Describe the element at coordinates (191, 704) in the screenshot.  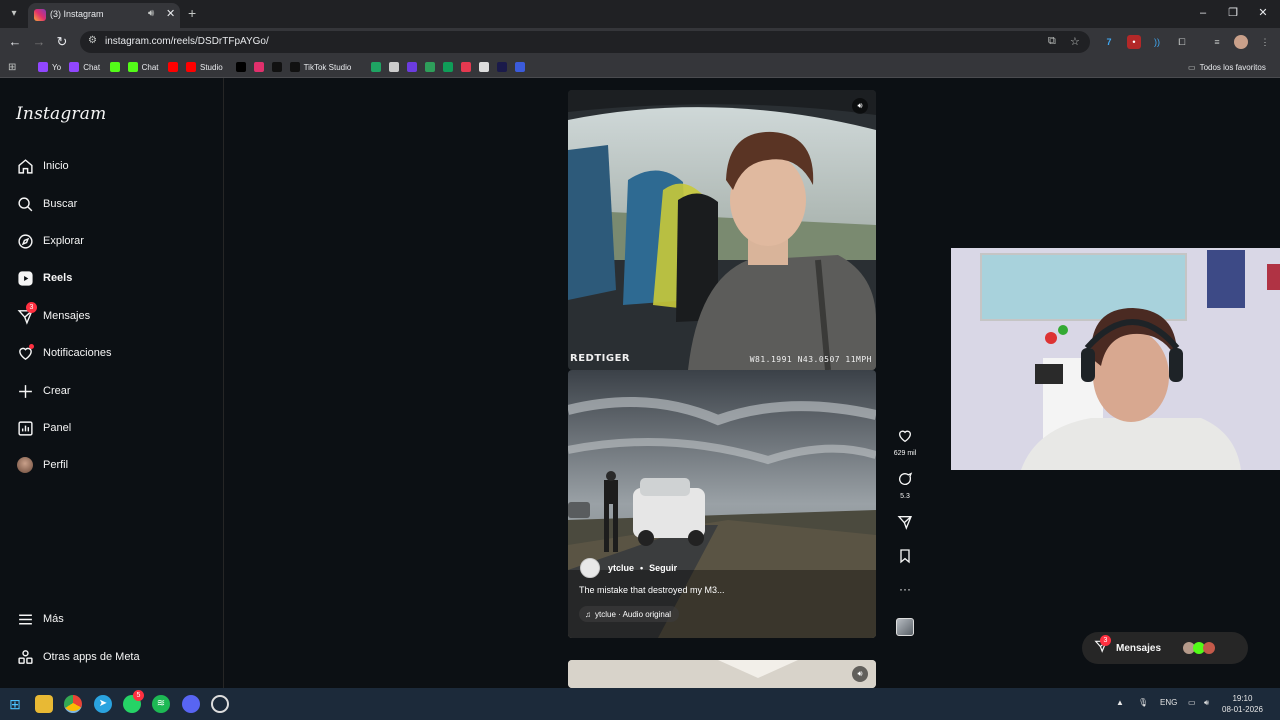
I see `discord-icon` at that location.